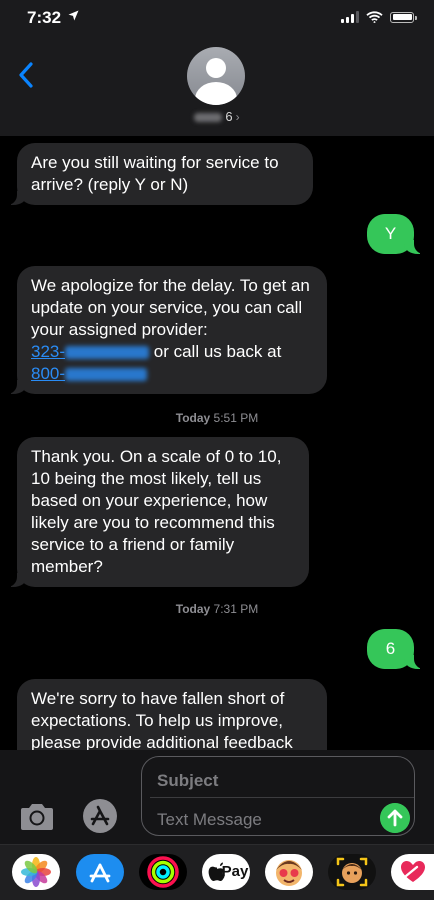 Image resolution: width=434 pixels, height=900 pixels. I want to click on phone-link-callback: 800-, so click(89, 373).